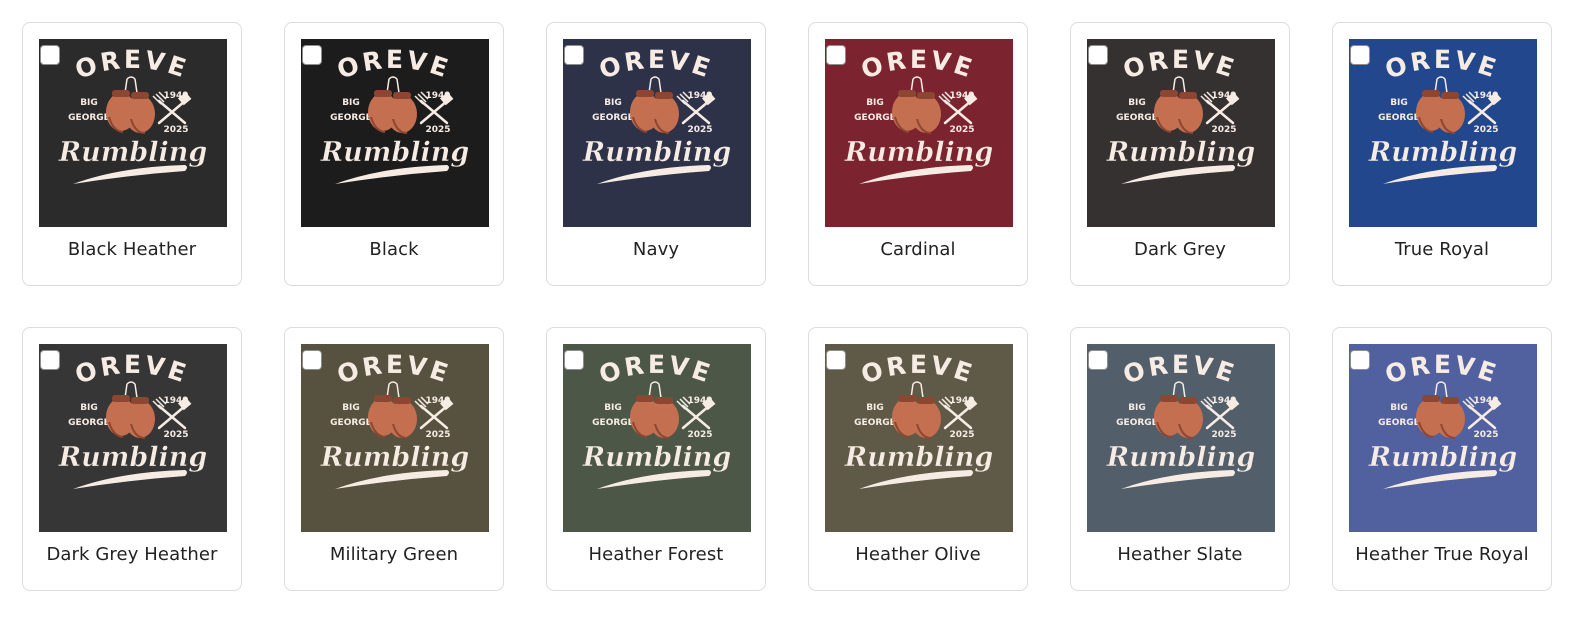  Describe the element at coordinates (394, 554) in the screenshot. I see `color-name-label: Military Green` at that location.